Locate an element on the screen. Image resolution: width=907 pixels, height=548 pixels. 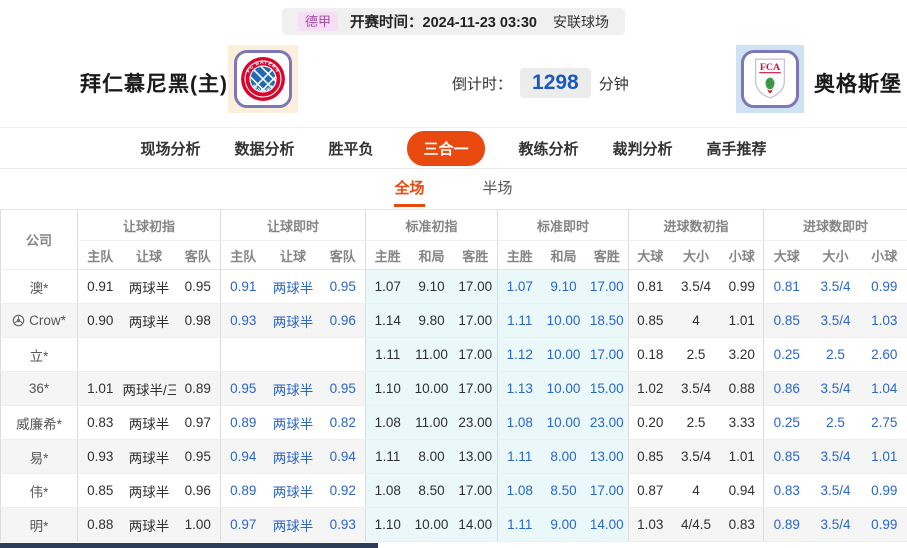
company-cell: 立* is located at coordinates (39, 354).